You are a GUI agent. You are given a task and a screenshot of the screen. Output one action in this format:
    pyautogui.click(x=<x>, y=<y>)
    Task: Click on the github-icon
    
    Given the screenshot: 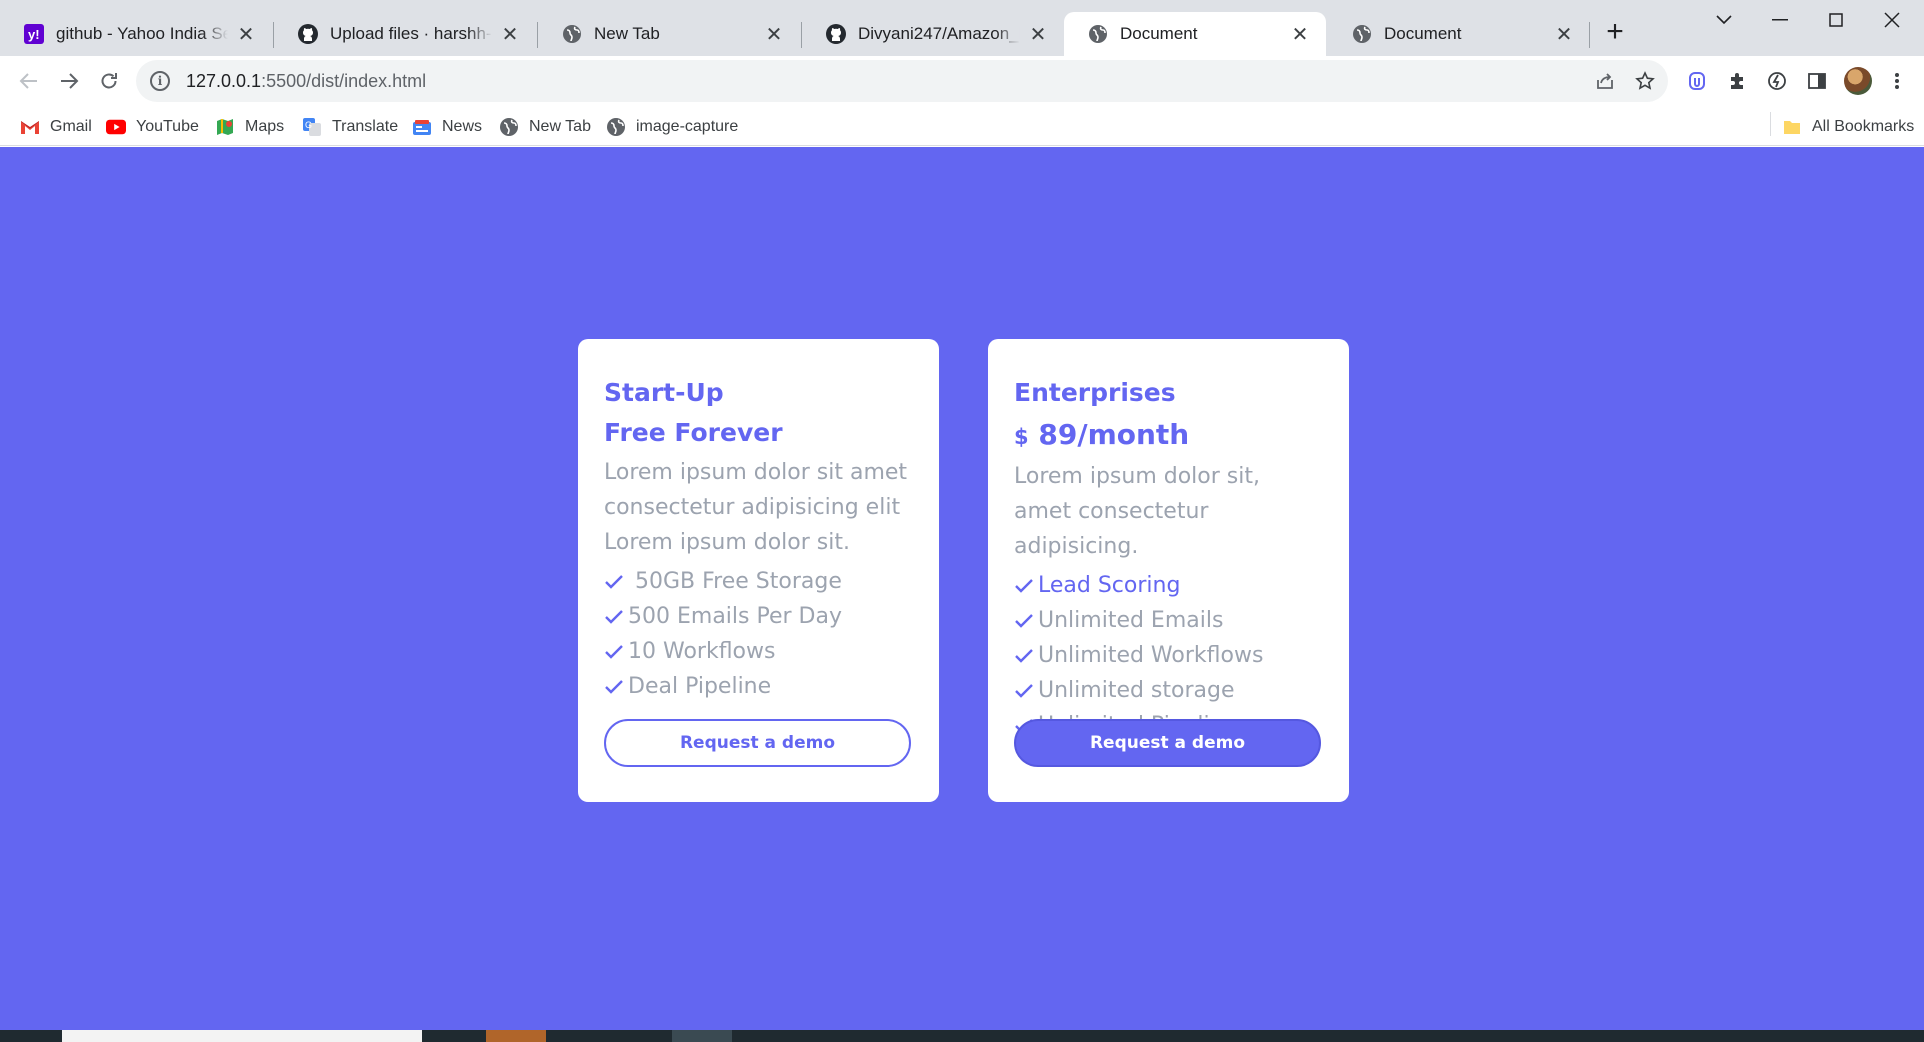 What is the action you would take?
    pyautogui.click(x=308, y=34)
    